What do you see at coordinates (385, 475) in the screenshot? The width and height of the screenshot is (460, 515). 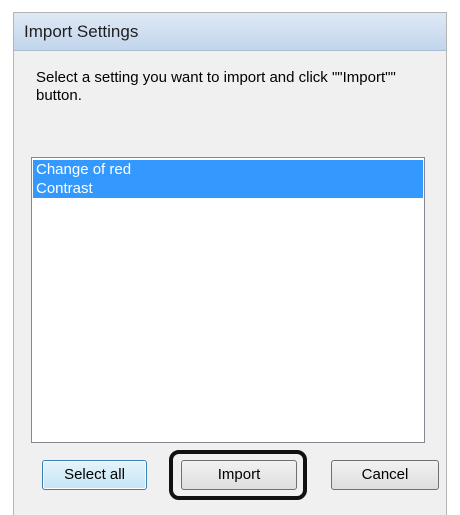 I see `cancel-button: Cancel` at bounding box center [385, 475].